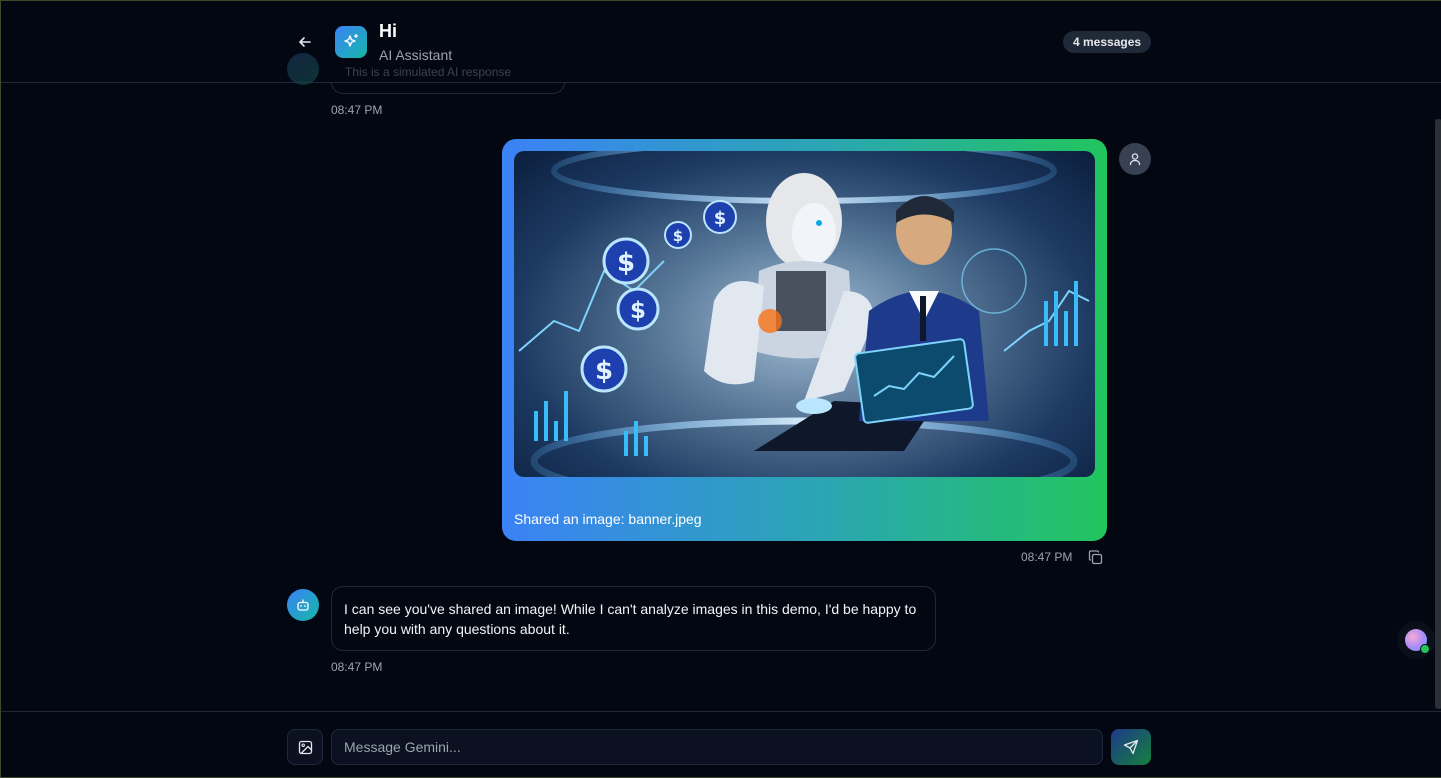 The image size is (1441, 778). What do you see at coordinates (608, 519) in the screenshot?
I see `image-caption: Shared an image: banner.jpeg` at bounding box center [608, 519].